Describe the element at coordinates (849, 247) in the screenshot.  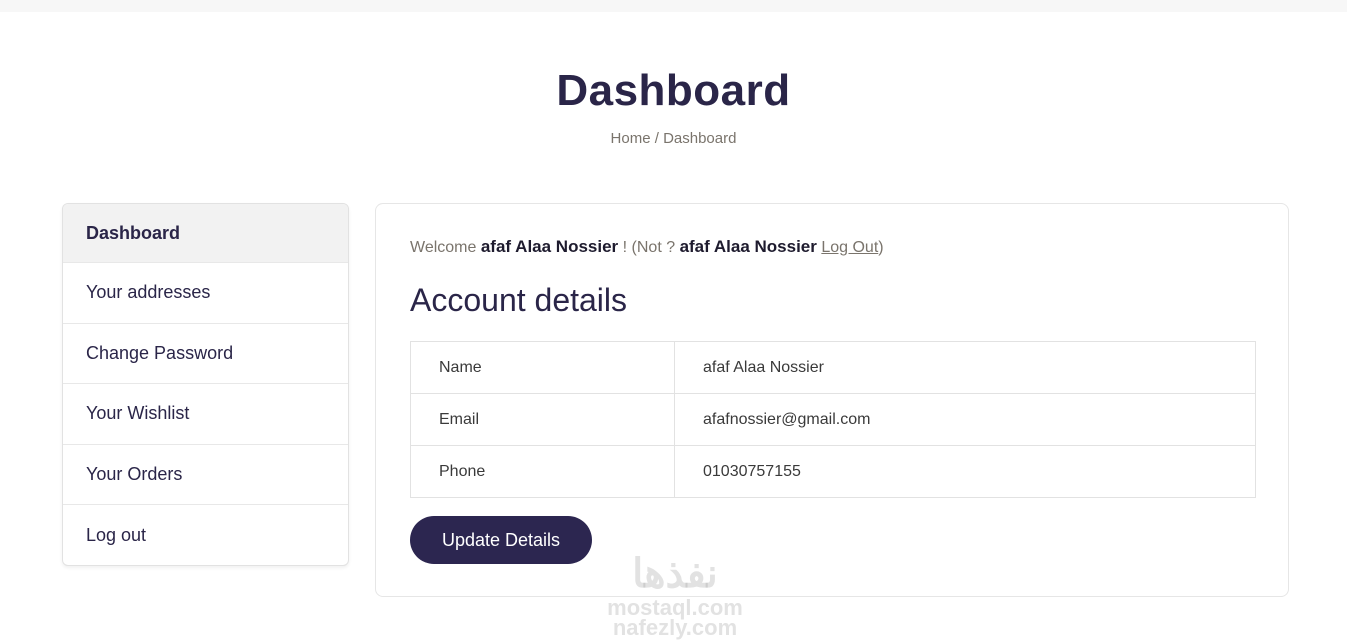
I see `logout-link: Log Out` at that location.